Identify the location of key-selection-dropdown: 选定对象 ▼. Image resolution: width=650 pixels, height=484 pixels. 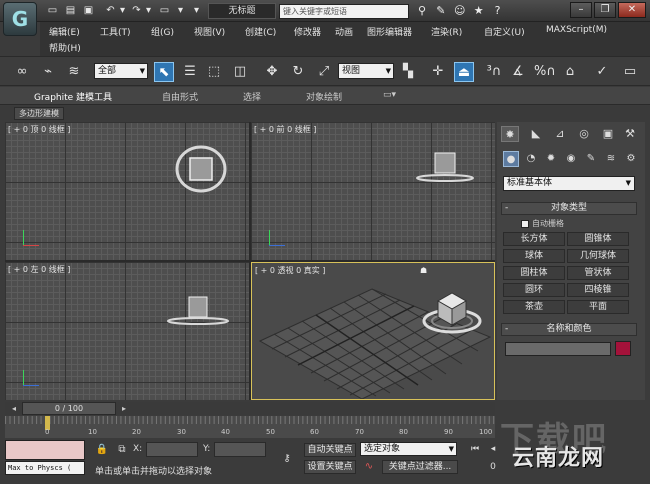
(408, 449).